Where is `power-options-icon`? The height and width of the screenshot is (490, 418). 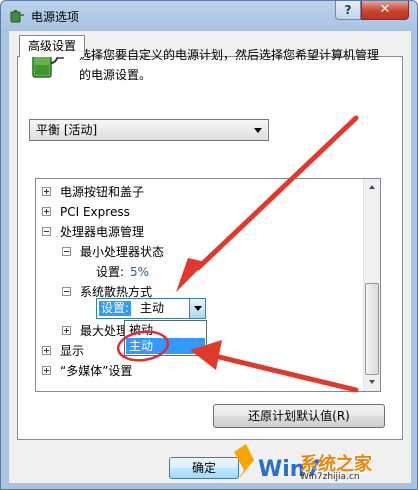
power-options-icon is located at coordinates (17, 16).